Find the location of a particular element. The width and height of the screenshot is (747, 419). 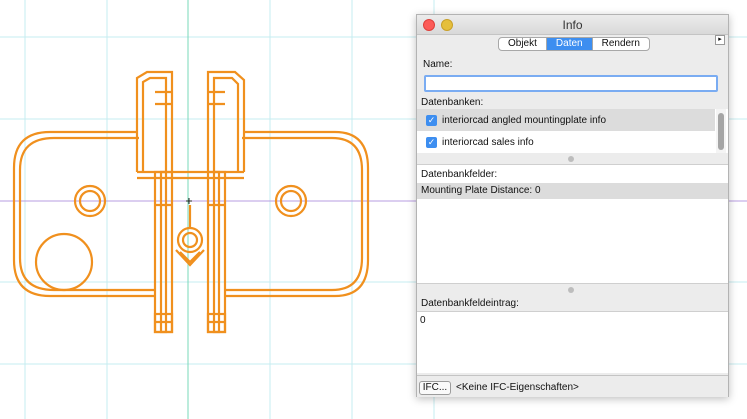

list-item: ✓ interiorcad angled mountingplate info is located at coordinates (566, 120).